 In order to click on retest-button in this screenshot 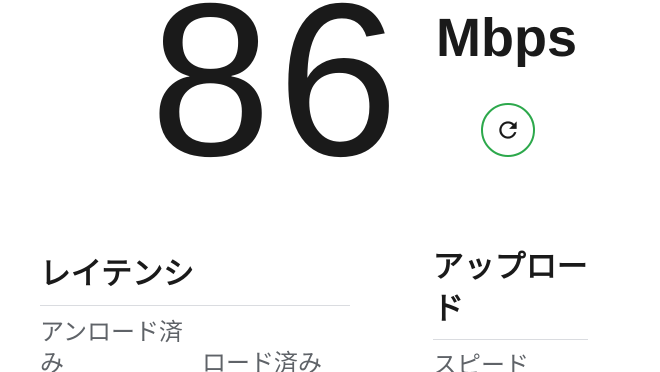, I will do `click(508, 130)`.